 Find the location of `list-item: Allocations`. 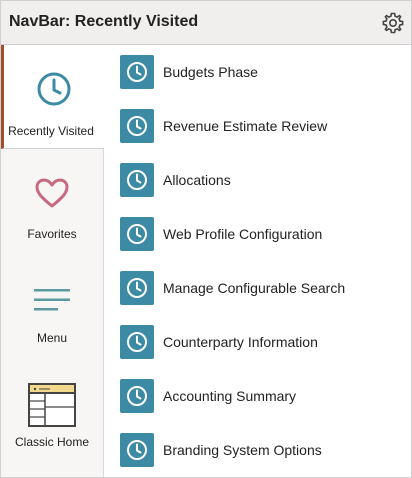

list-item: Allocations is located at coordinates (257, 180).